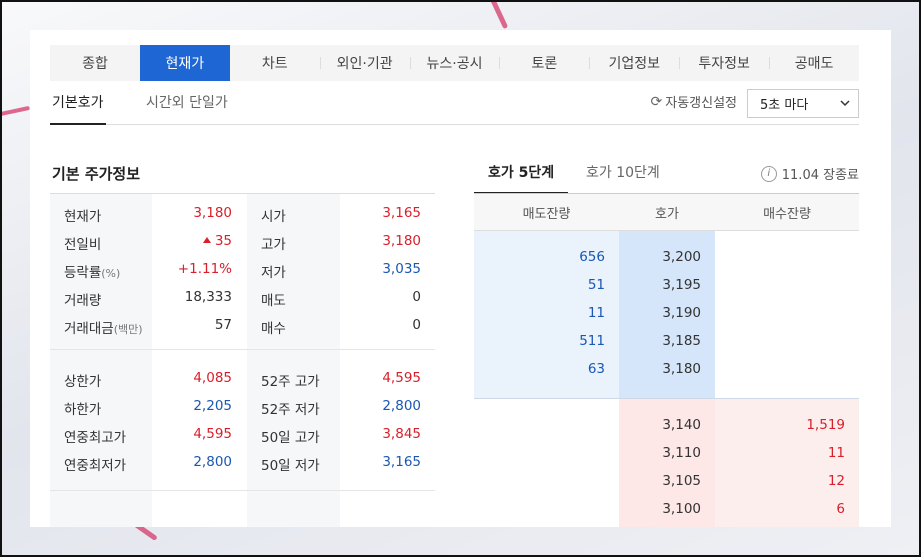 This screenshot has width=921, height=557. I want to click on ask-volume: 63, so click(596, 369).